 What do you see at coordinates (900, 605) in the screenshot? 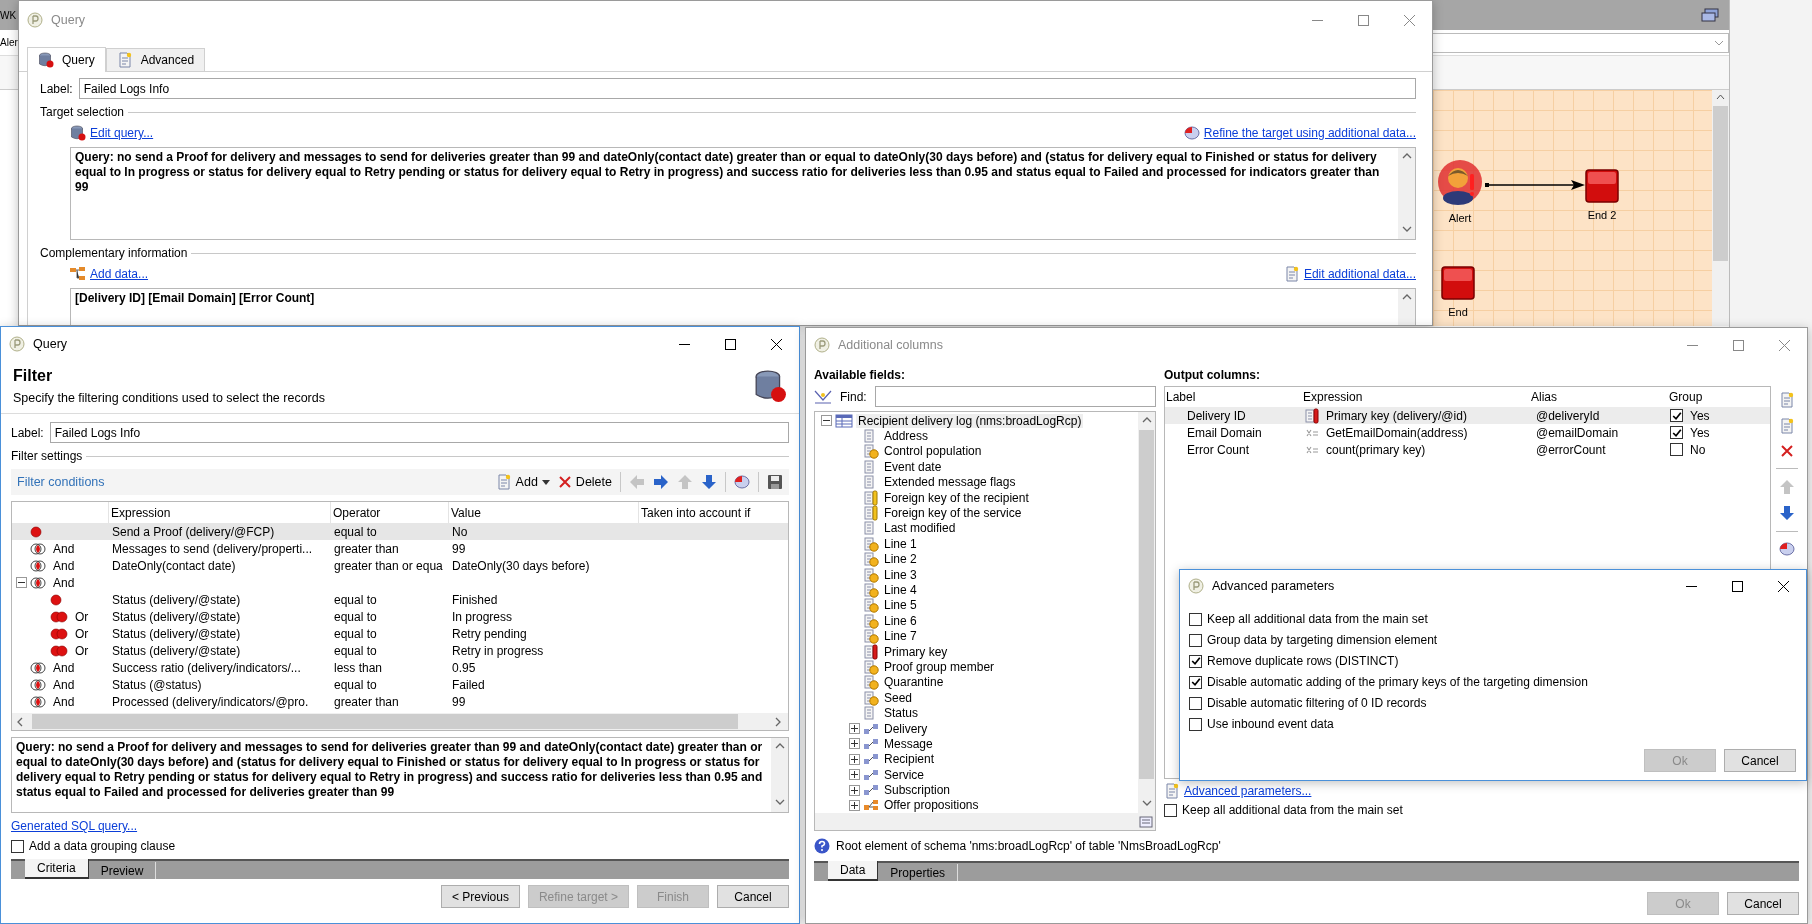
I see `tree-item: Line 5` at bounding box center [900, 605].